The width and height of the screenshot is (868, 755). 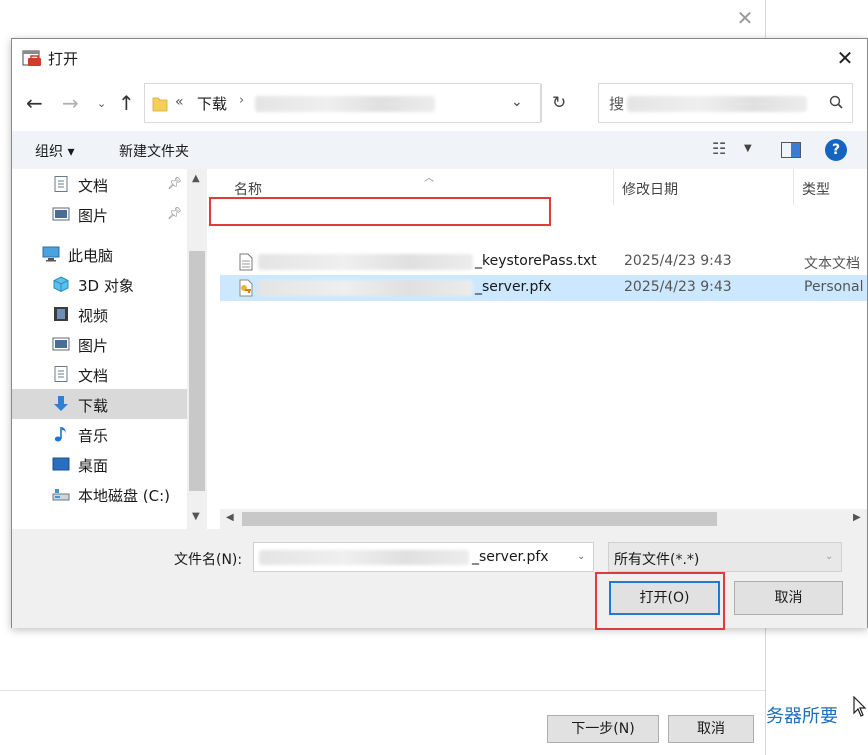 I want to click on next-button: 下一步(N), so click(x=603, y=729).